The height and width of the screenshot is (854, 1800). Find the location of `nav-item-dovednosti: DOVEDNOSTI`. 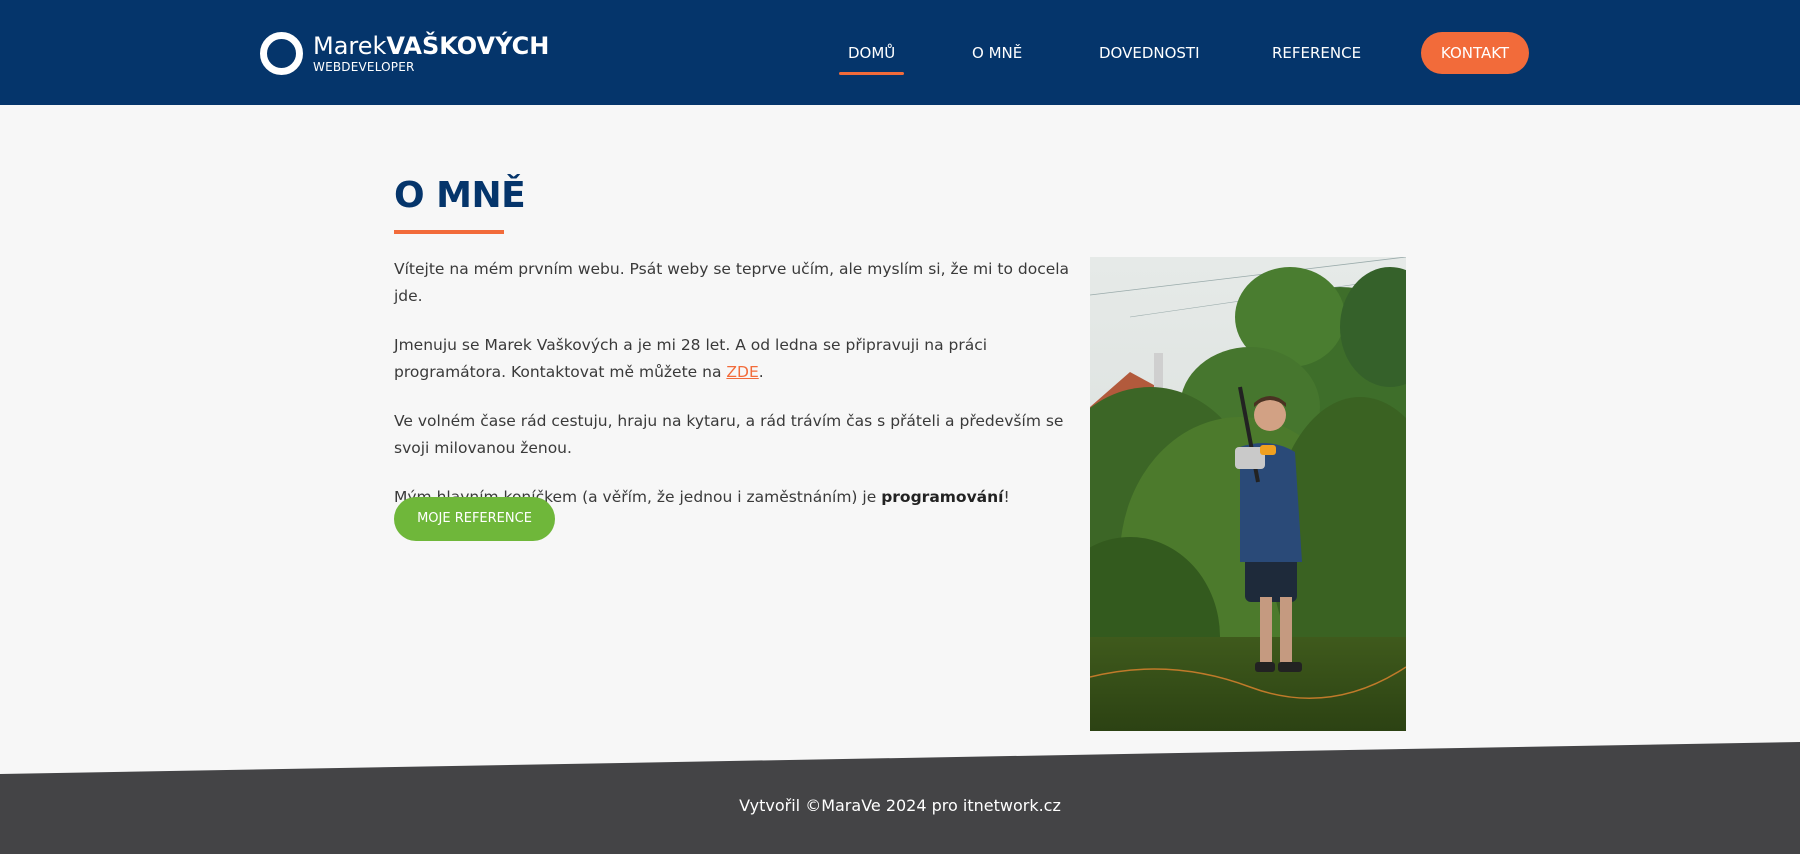

nav-item-dovednosti: DOVEDNOSTI is located at coordinates (1149, 53).